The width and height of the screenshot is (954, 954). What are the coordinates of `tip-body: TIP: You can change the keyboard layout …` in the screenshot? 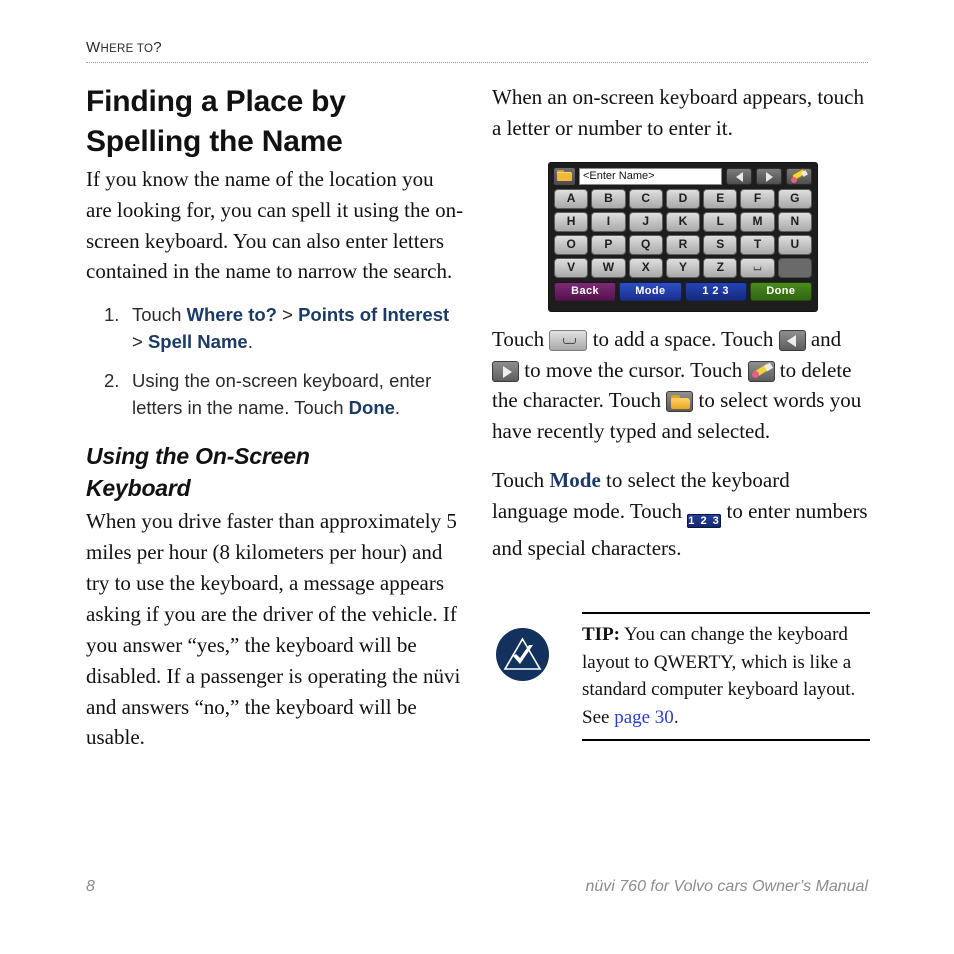 It's located at (726, 677).